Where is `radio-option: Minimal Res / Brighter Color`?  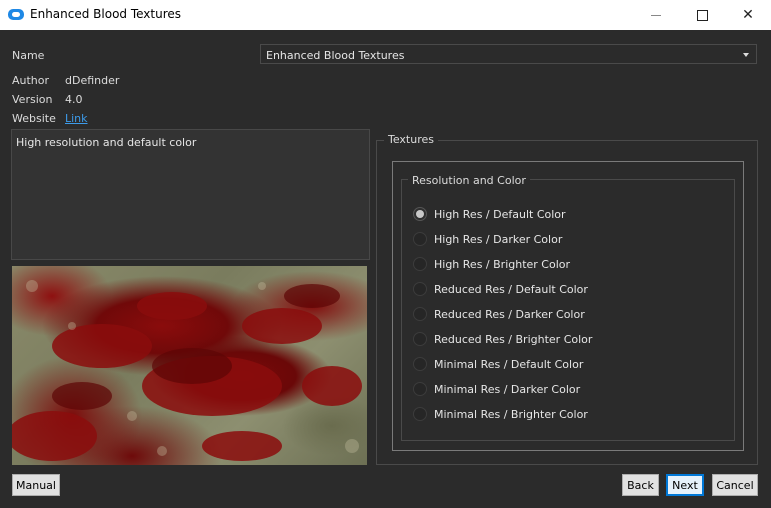 radio-option: Minimal Res / Brighter Color is located at coordinates (500, 414).